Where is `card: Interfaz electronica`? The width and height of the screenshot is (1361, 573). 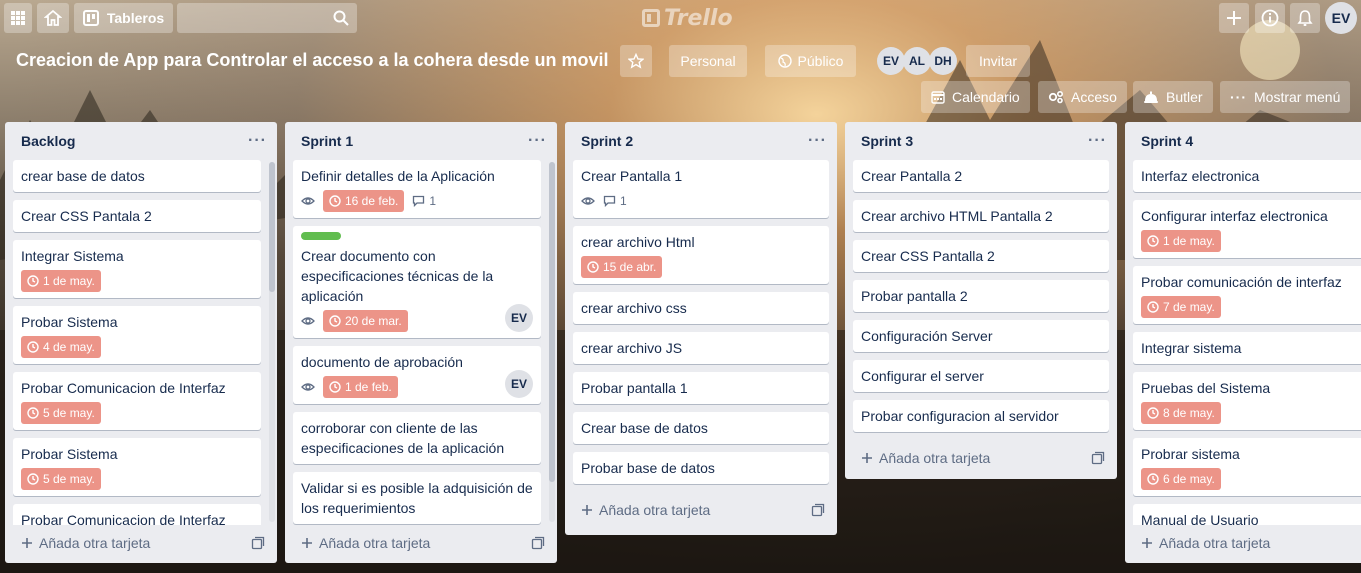 card: Interfaz electronica is located at coordinates (1247, 176).